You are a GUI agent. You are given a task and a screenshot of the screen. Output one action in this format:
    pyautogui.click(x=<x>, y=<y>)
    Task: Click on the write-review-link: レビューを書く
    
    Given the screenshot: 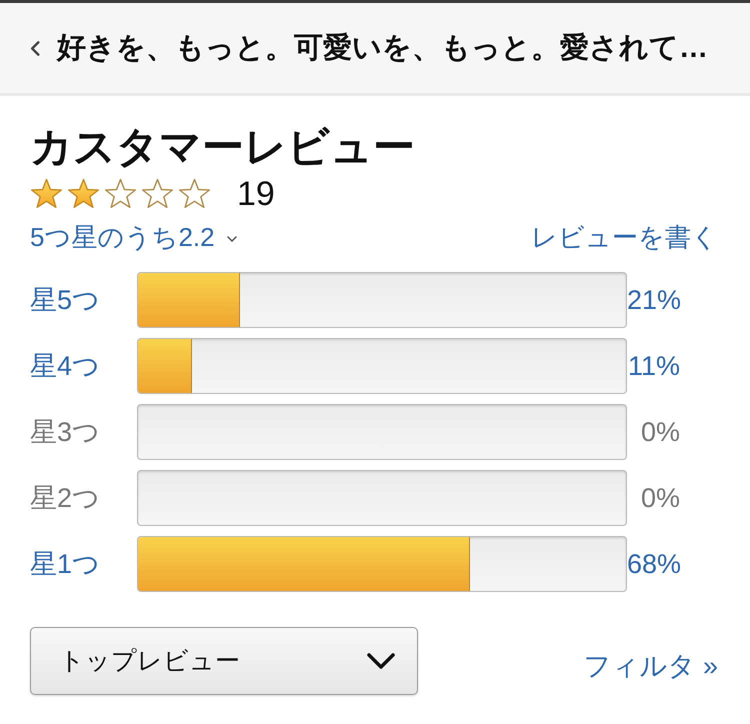 What is the action you would take?
    pyautogui.click(x=624, y=237)
    